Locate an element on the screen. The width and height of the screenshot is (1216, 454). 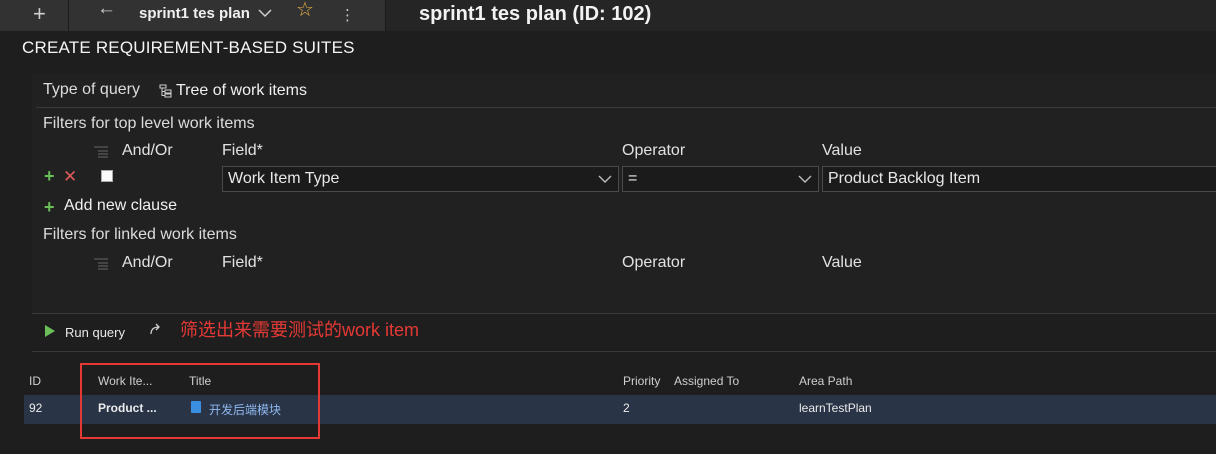
query-type-label: Type of query is located at coordinates (91, 89).